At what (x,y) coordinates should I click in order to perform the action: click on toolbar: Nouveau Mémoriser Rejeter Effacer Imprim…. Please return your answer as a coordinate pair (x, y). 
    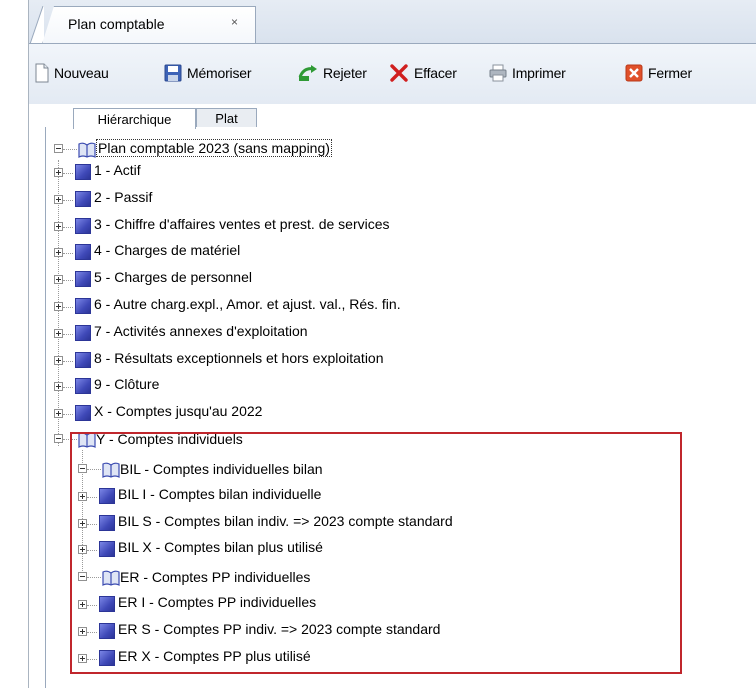
    Looking at the image, I should click on (392, 74).